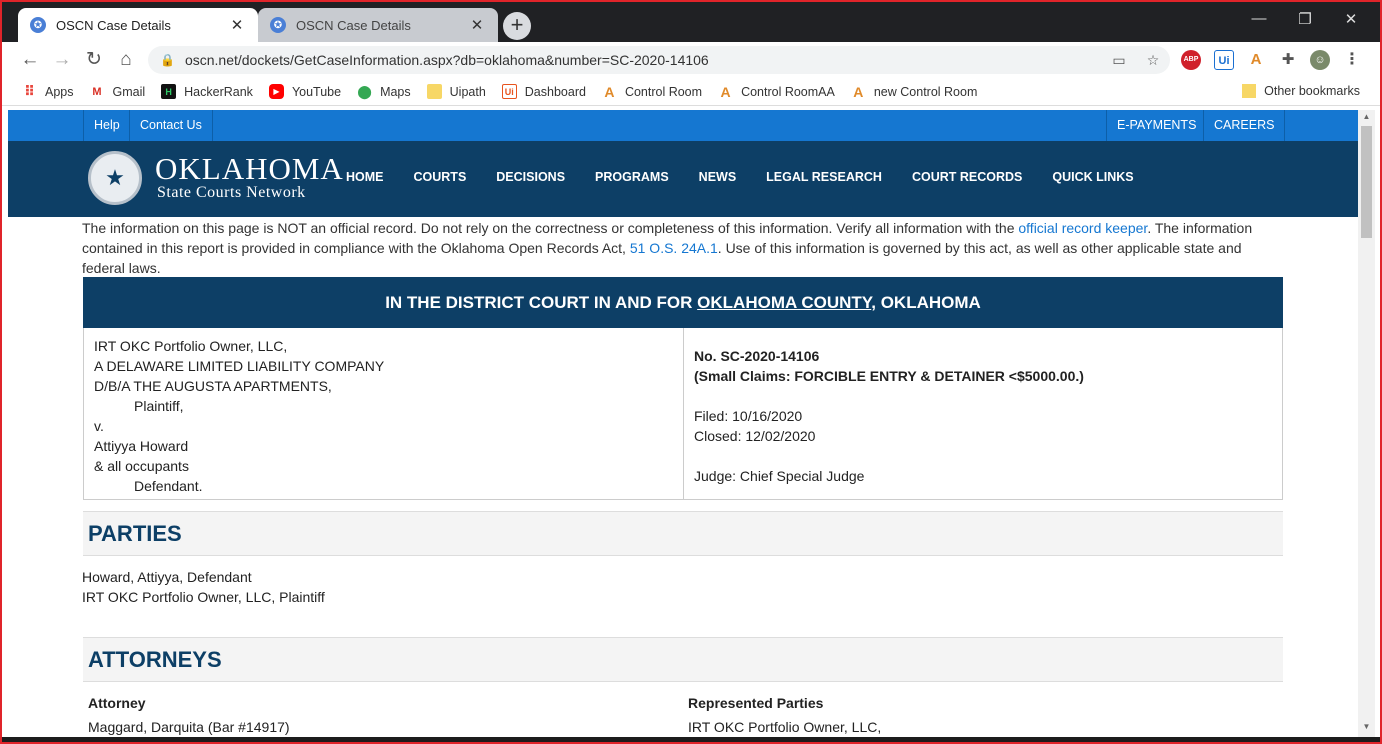 The image size is (1382, 744). I want to click on home-icon: ⌂, so click(126, 60).